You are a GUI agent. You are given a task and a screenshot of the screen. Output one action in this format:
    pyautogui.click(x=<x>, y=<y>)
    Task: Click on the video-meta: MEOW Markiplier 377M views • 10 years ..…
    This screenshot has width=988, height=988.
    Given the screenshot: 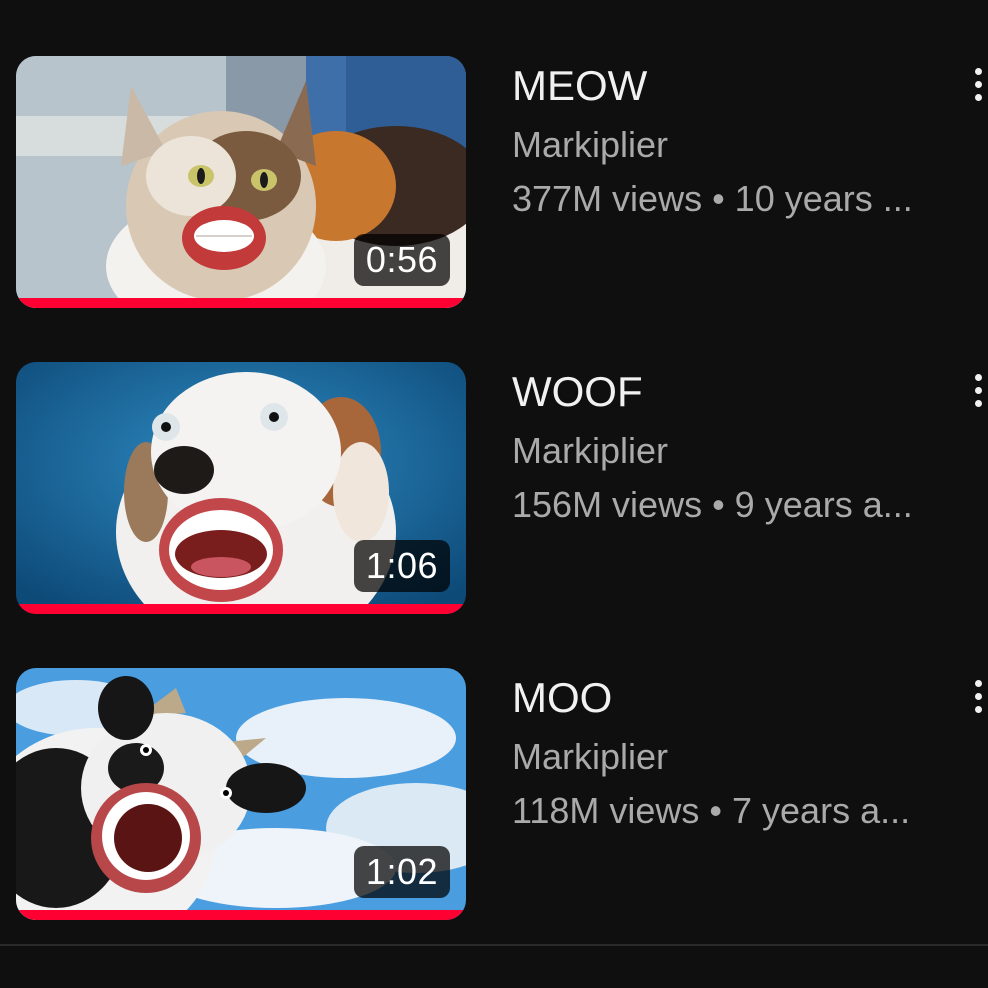 What is the action you would take?
    pyautogui.click(x=722, y=140)
    